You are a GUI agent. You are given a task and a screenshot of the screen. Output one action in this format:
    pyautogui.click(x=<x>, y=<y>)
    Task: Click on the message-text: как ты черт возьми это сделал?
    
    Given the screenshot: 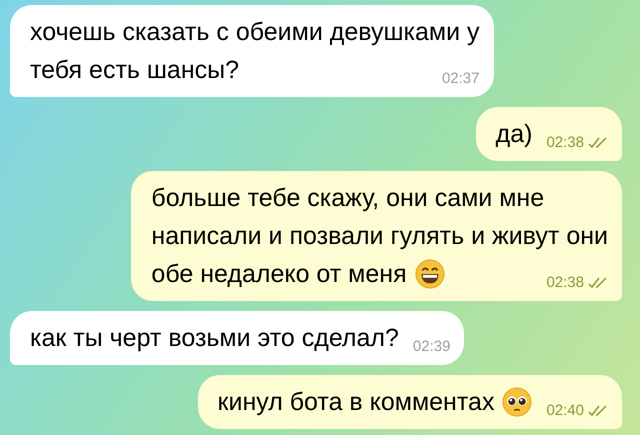 What is the action you would take?
    pyautogui.click(x=214, y=338)
    